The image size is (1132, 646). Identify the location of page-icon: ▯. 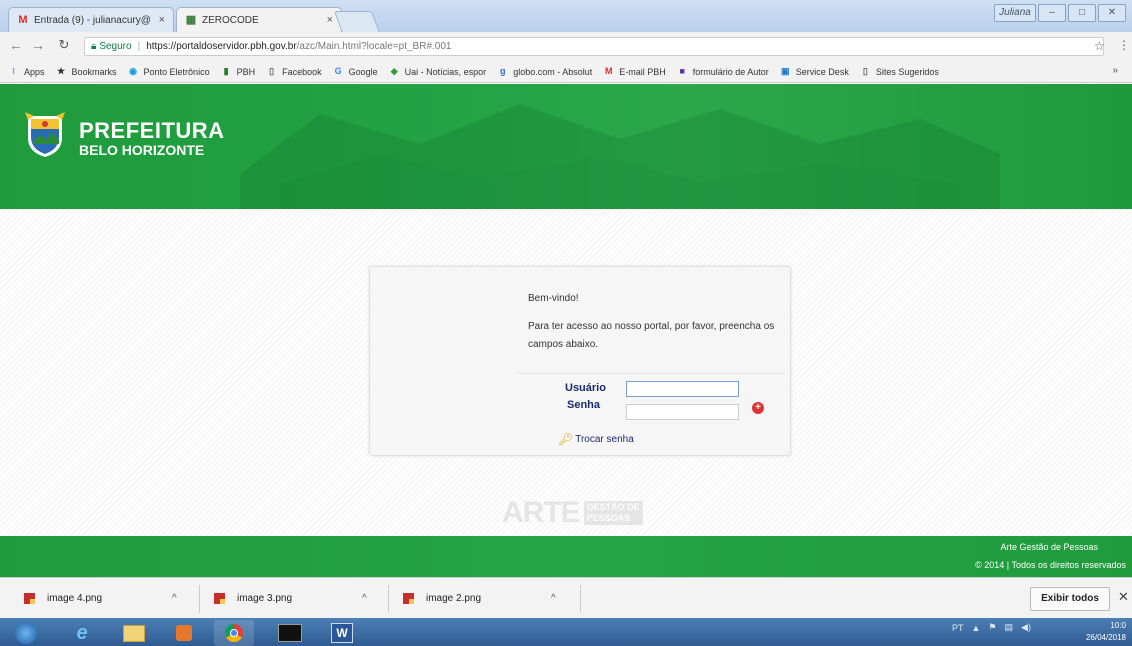
(272, 71).